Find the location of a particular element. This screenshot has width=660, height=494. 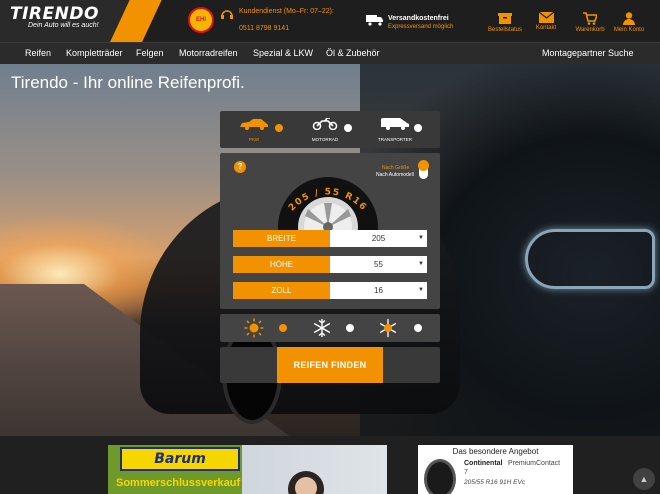

package-icon is located at coordinates (505, 18).